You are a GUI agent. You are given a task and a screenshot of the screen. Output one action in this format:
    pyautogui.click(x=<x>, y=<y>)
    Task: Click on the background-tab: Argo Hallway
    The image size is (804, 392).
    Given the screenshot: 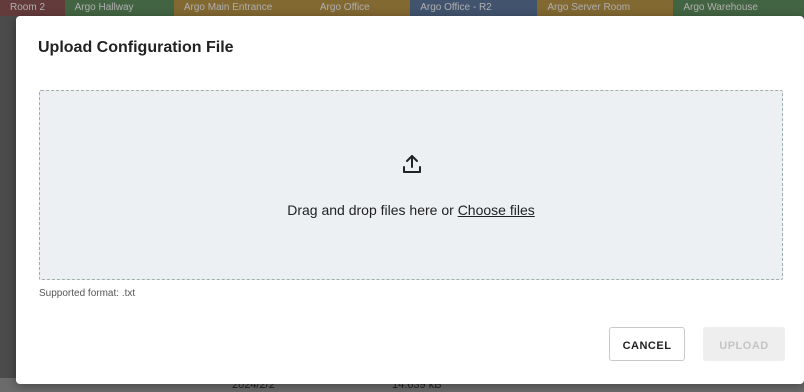 What is the action you would take?
    pyautogui.click(x=119, y=8)
    